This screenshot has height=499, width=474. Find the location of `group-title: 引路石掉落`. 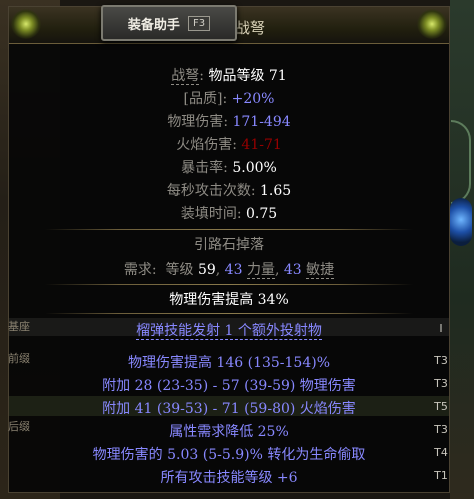

group-title: 引路石掉落 is located at coordinates (229, 245).